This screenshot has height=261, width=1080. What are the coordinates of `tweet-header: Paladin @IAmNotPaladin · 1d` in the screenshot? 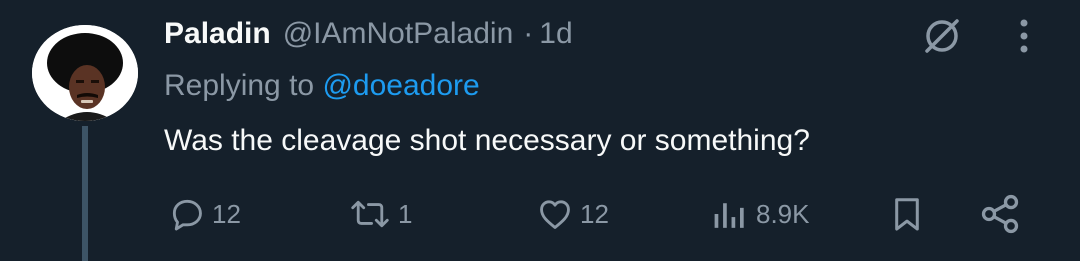 It's located at (368, 34).